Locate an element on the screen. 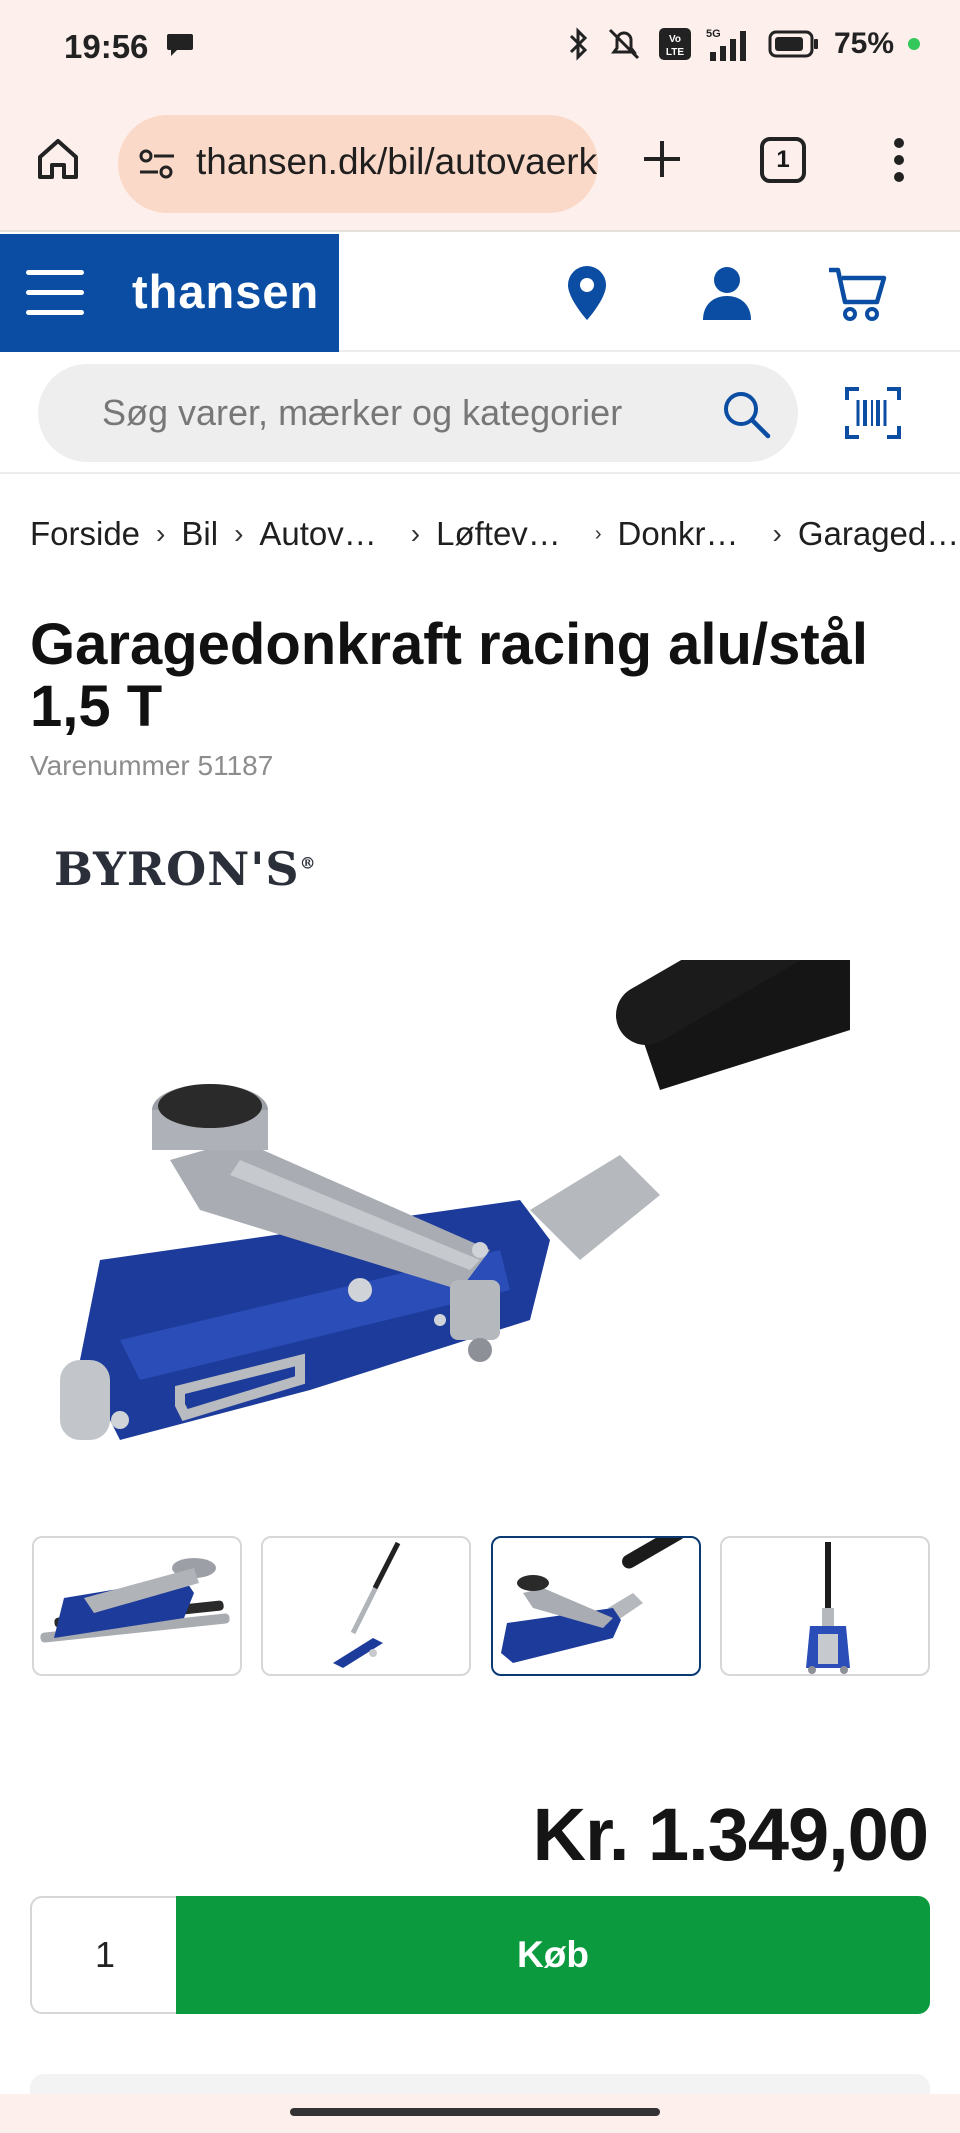 The height and width of the screenshot is (2133, 960). buy-button: Køb is located at coordinates (553, 1955).